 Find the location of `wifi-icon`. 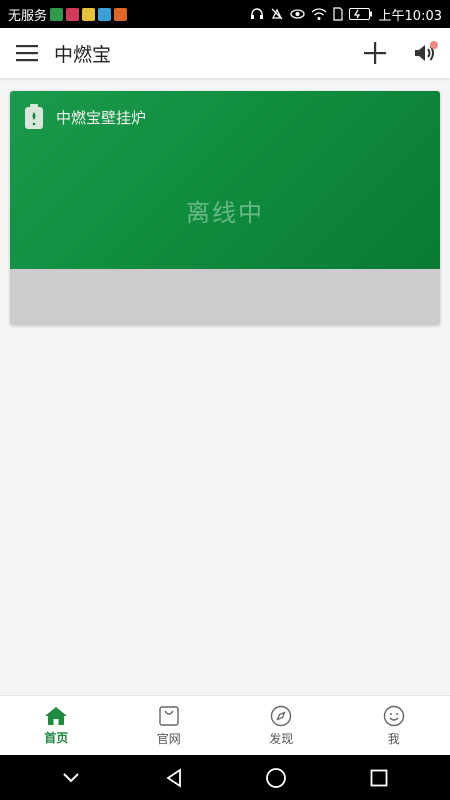

wifi-icon is located at coordinates (318, 14).